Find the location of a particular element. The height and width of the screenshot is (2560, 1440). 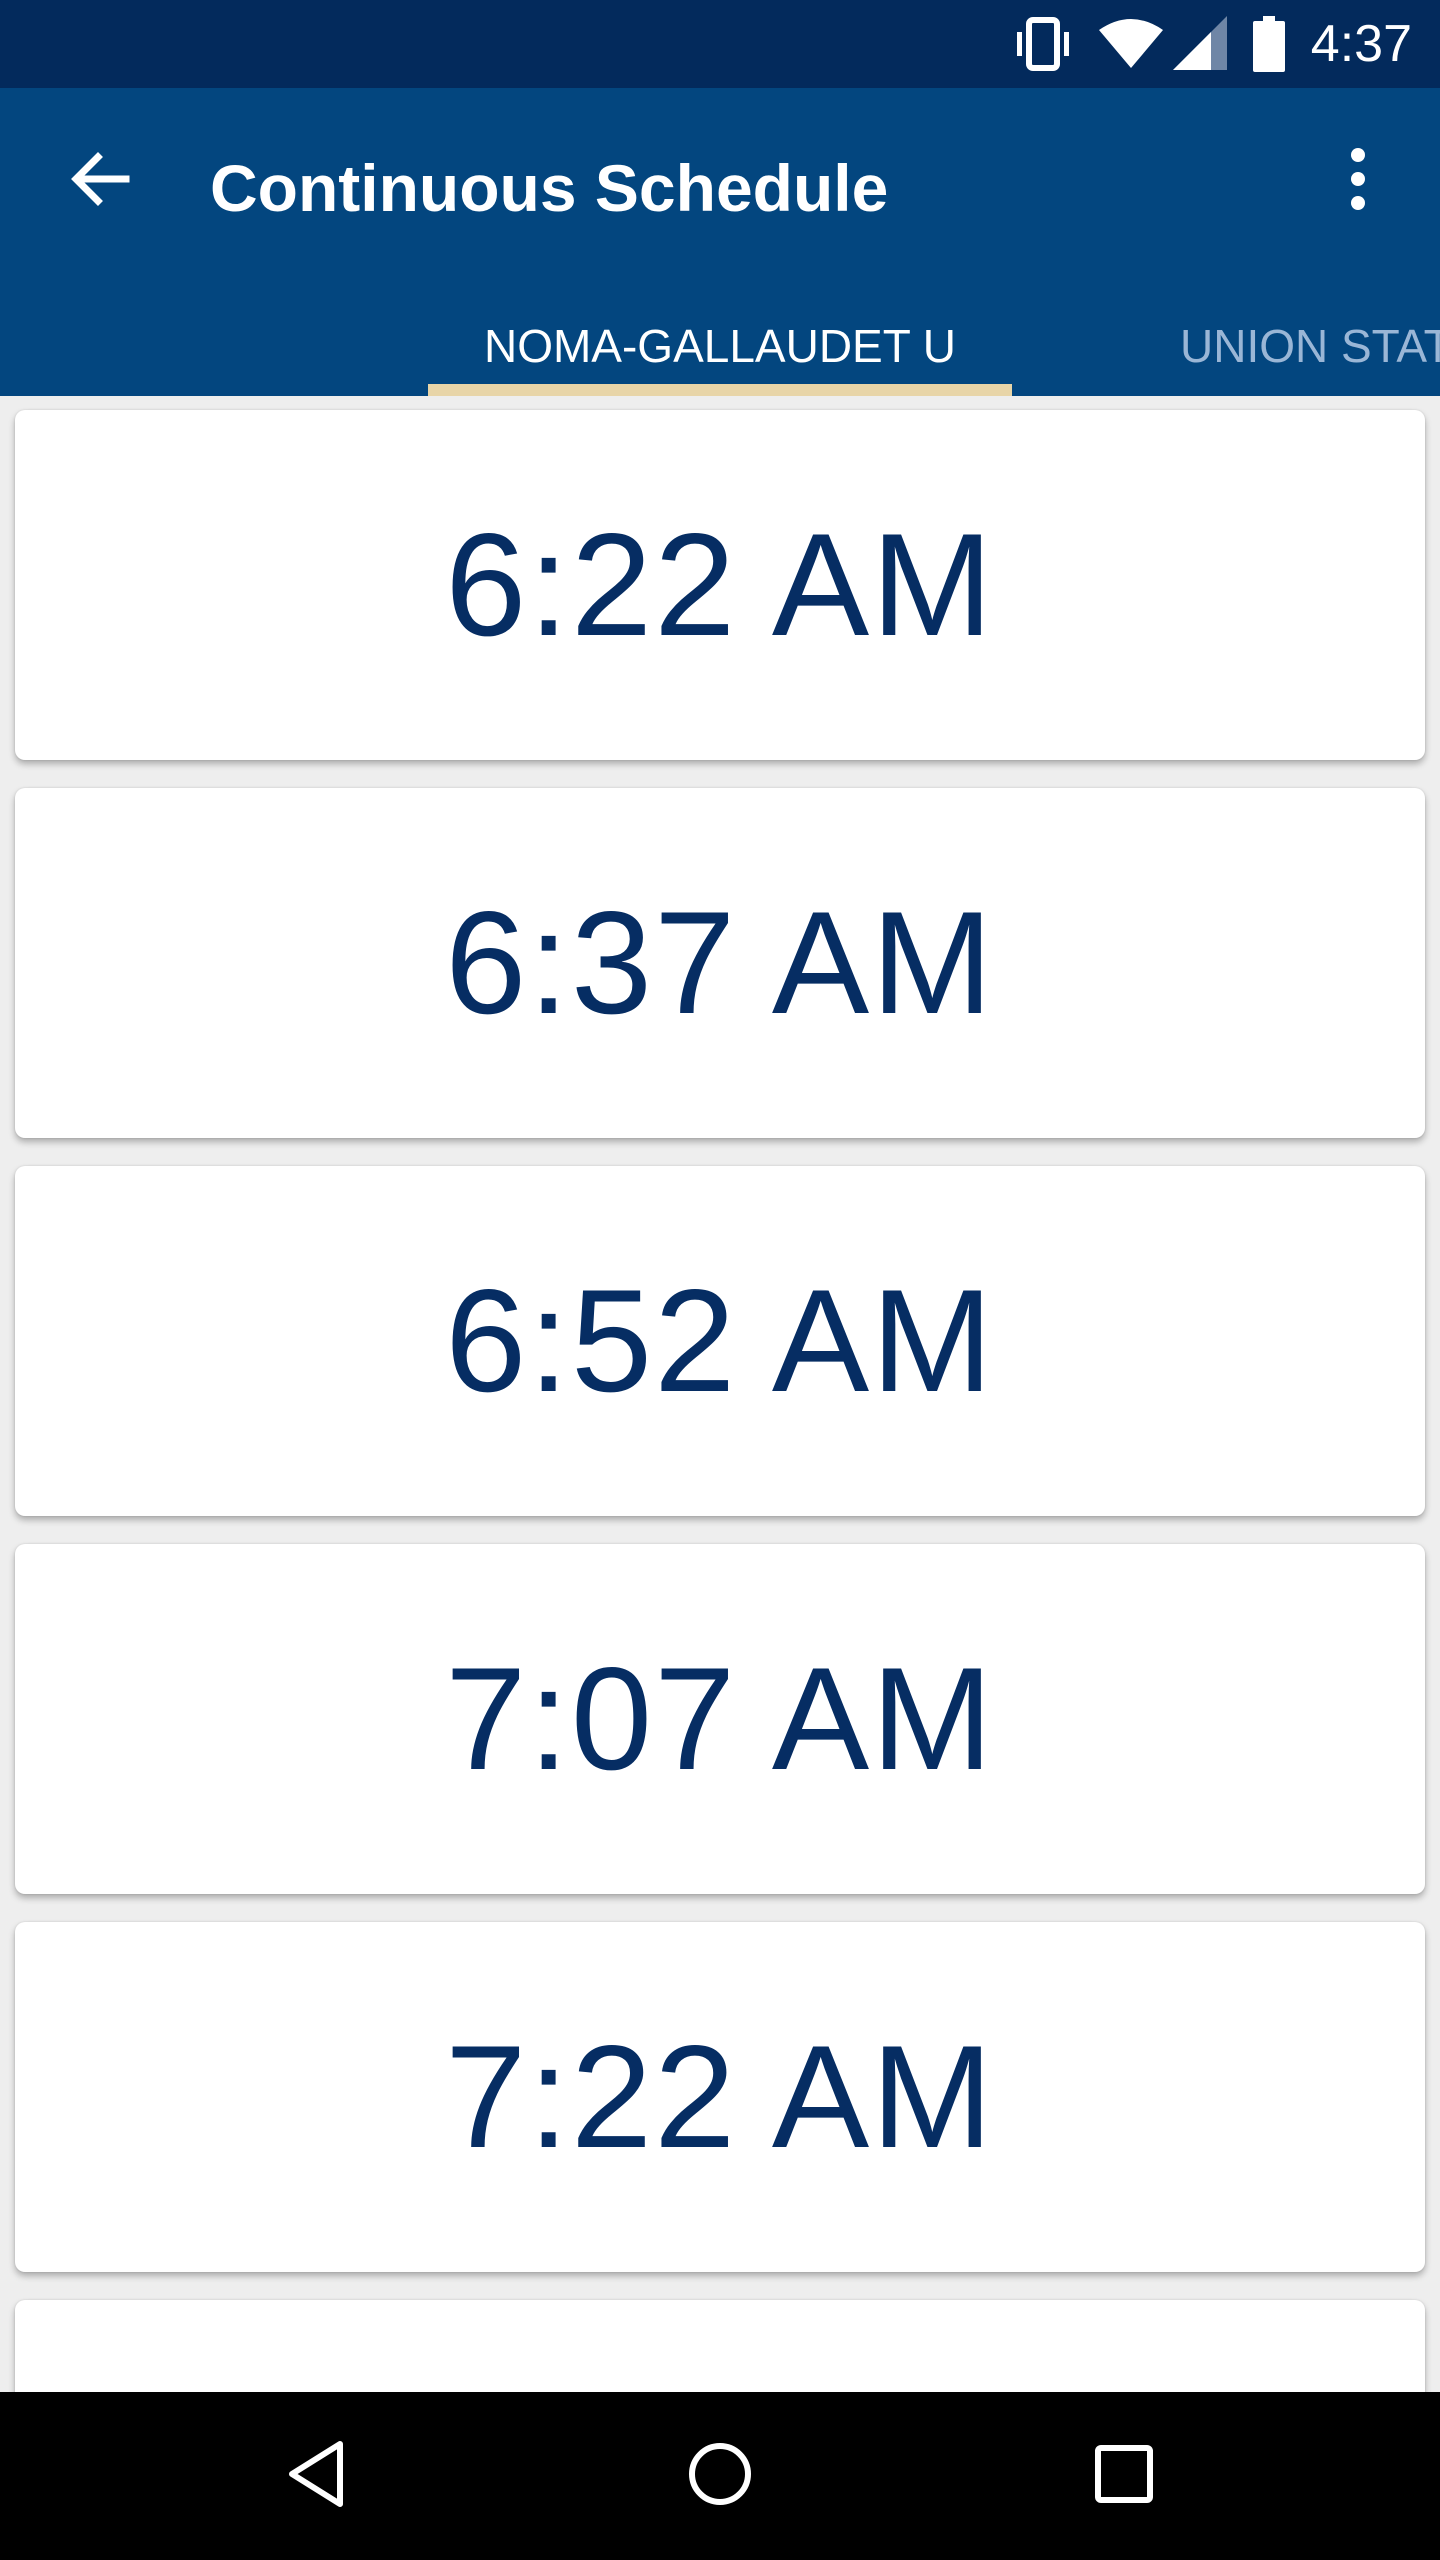

schedule-card: 7:22 AM is located at coordinates (720, 2097).